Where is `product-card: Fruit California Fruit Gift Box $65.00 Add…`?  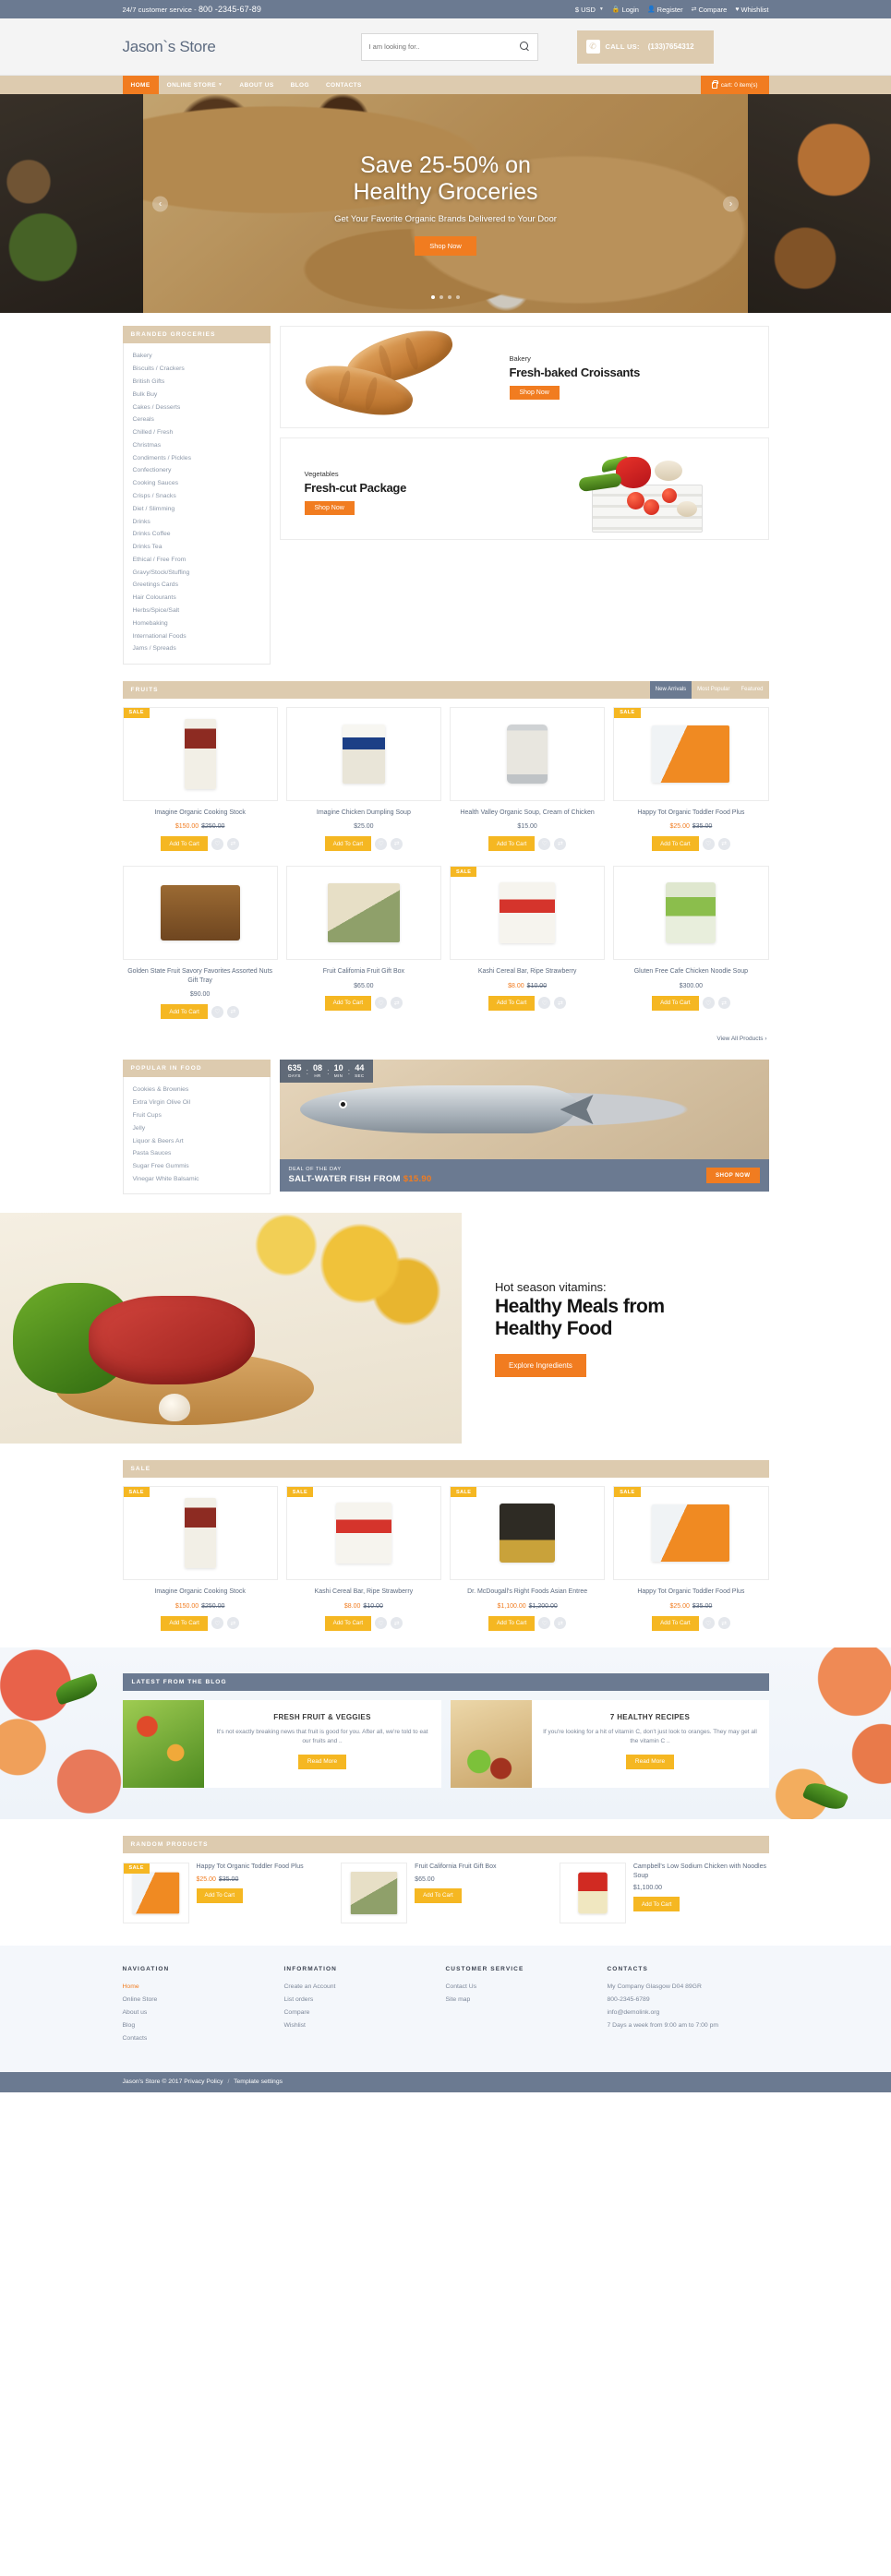
product-card: Fruit California Fruit Gift Box $65.00 Add… is located at coordinates (363, 943).